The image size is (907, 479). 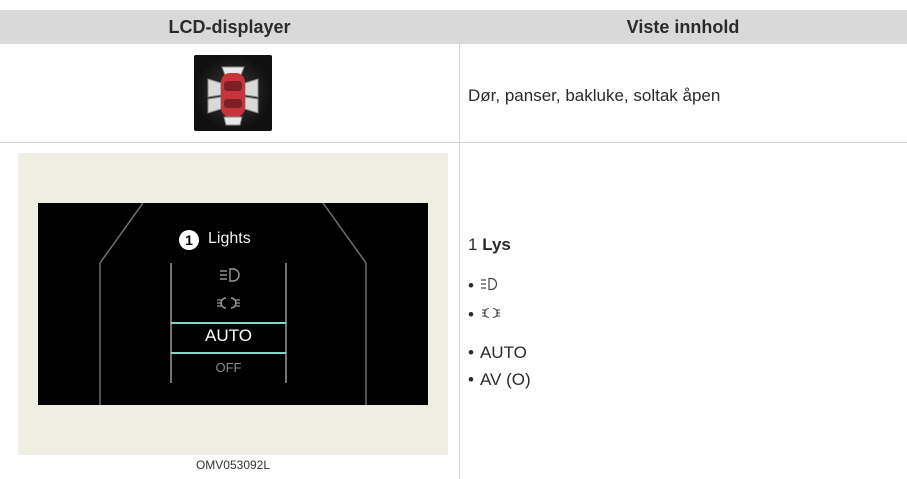 I want to click on header-lcd-displays: LCD-displayer, so click(x=229, y=26).